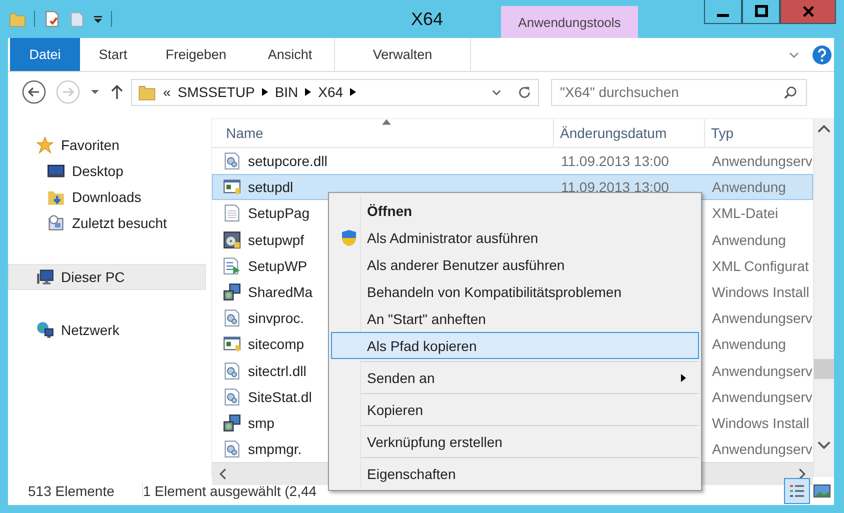 This screenshot has width=844, height=513. I want to click on contextual-tab-group: Anwendungstools, so click(569, 22).